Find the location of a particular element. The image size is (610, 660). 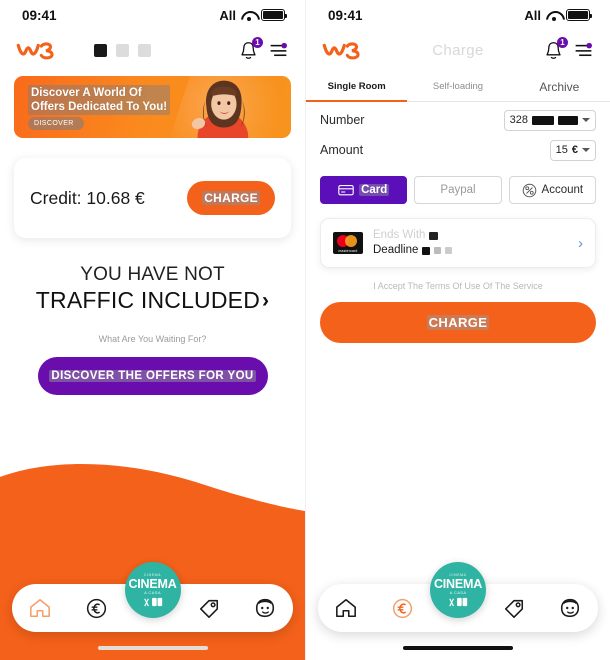

nav-euro-icon-right is located at coordinates (402, 608).